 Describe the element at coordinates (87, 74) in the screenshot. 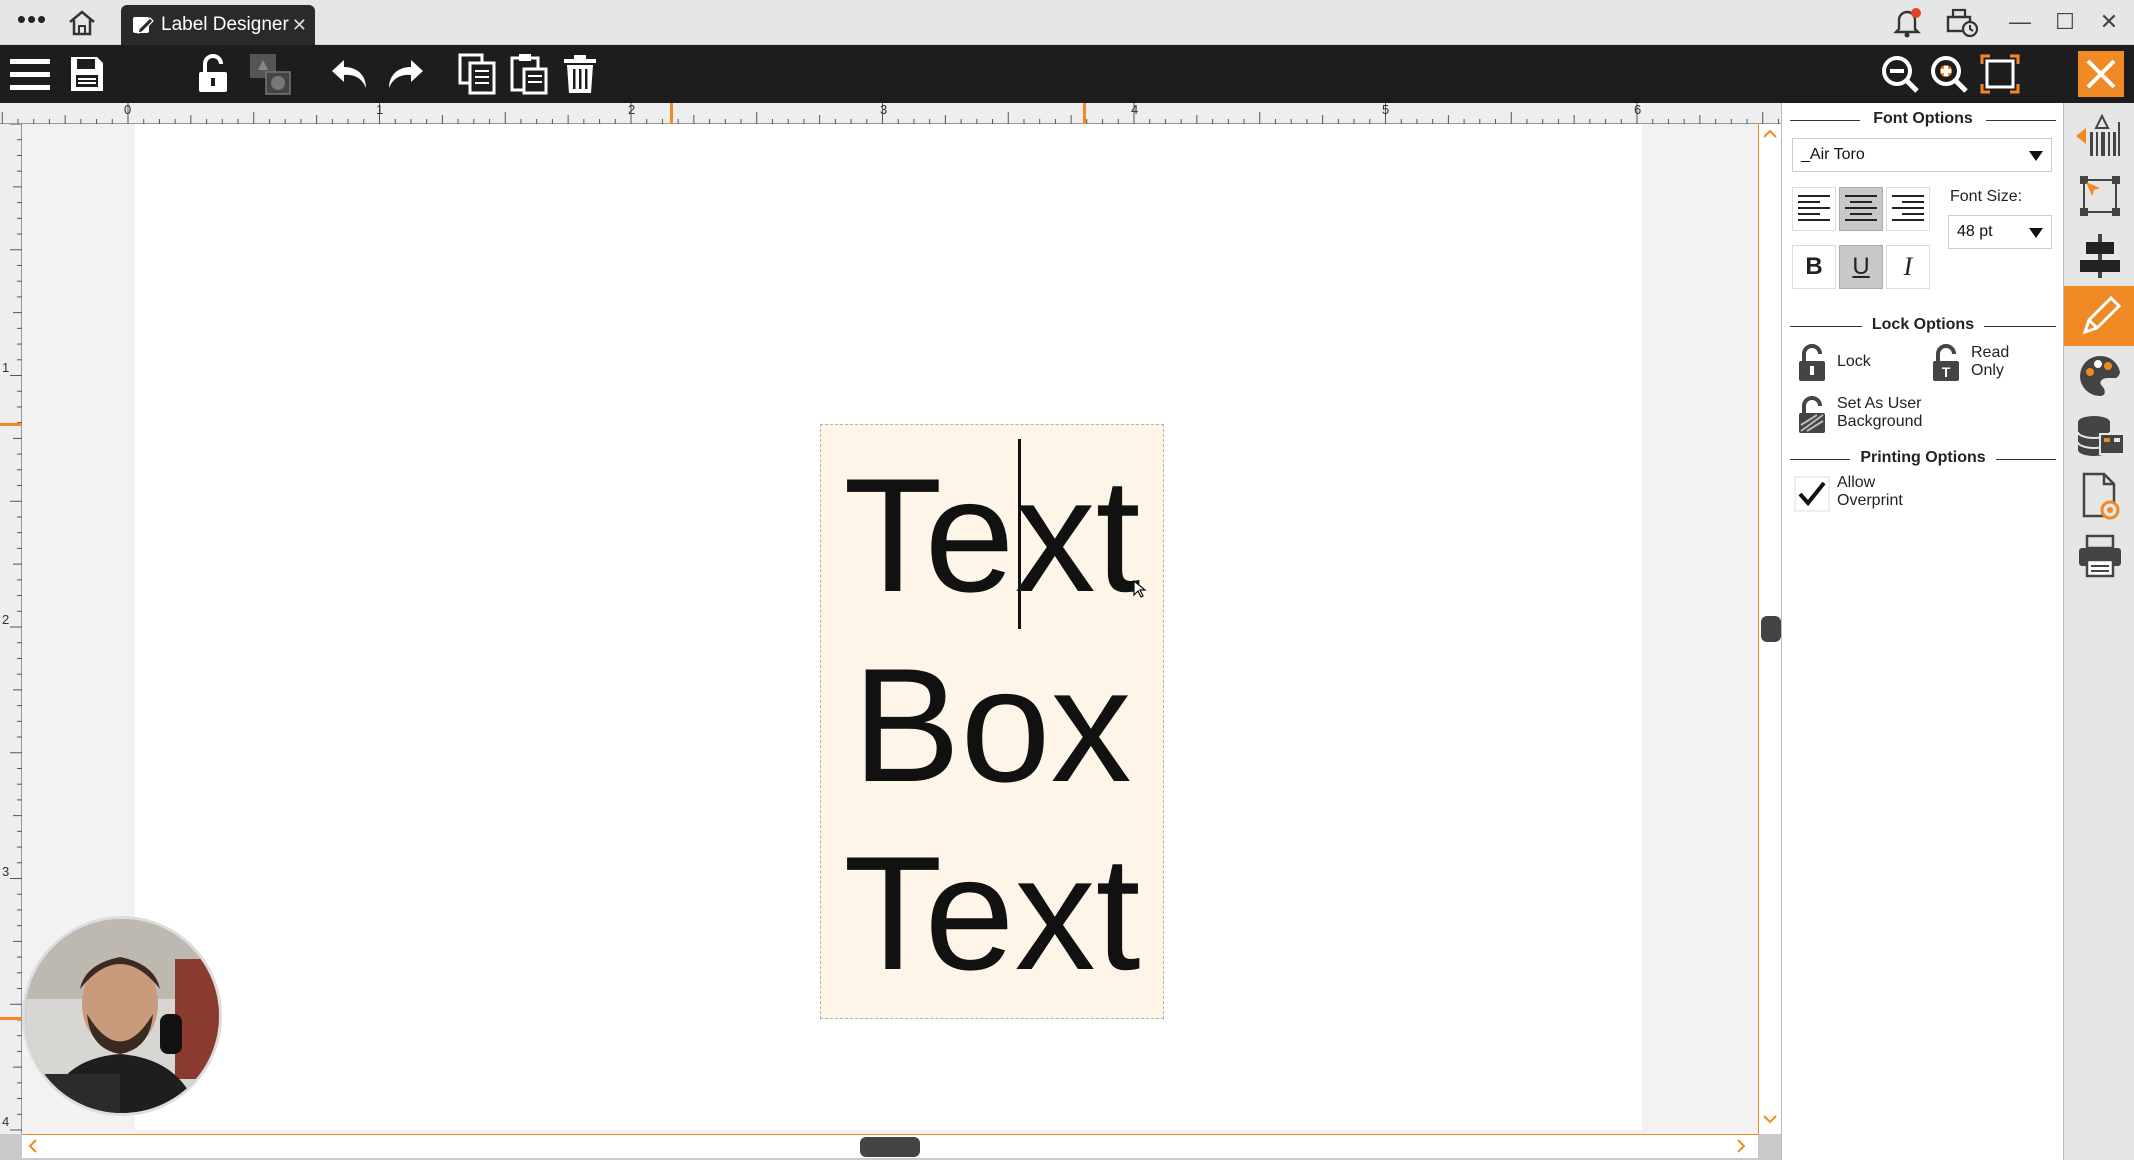

I see `save-icon` at that location.